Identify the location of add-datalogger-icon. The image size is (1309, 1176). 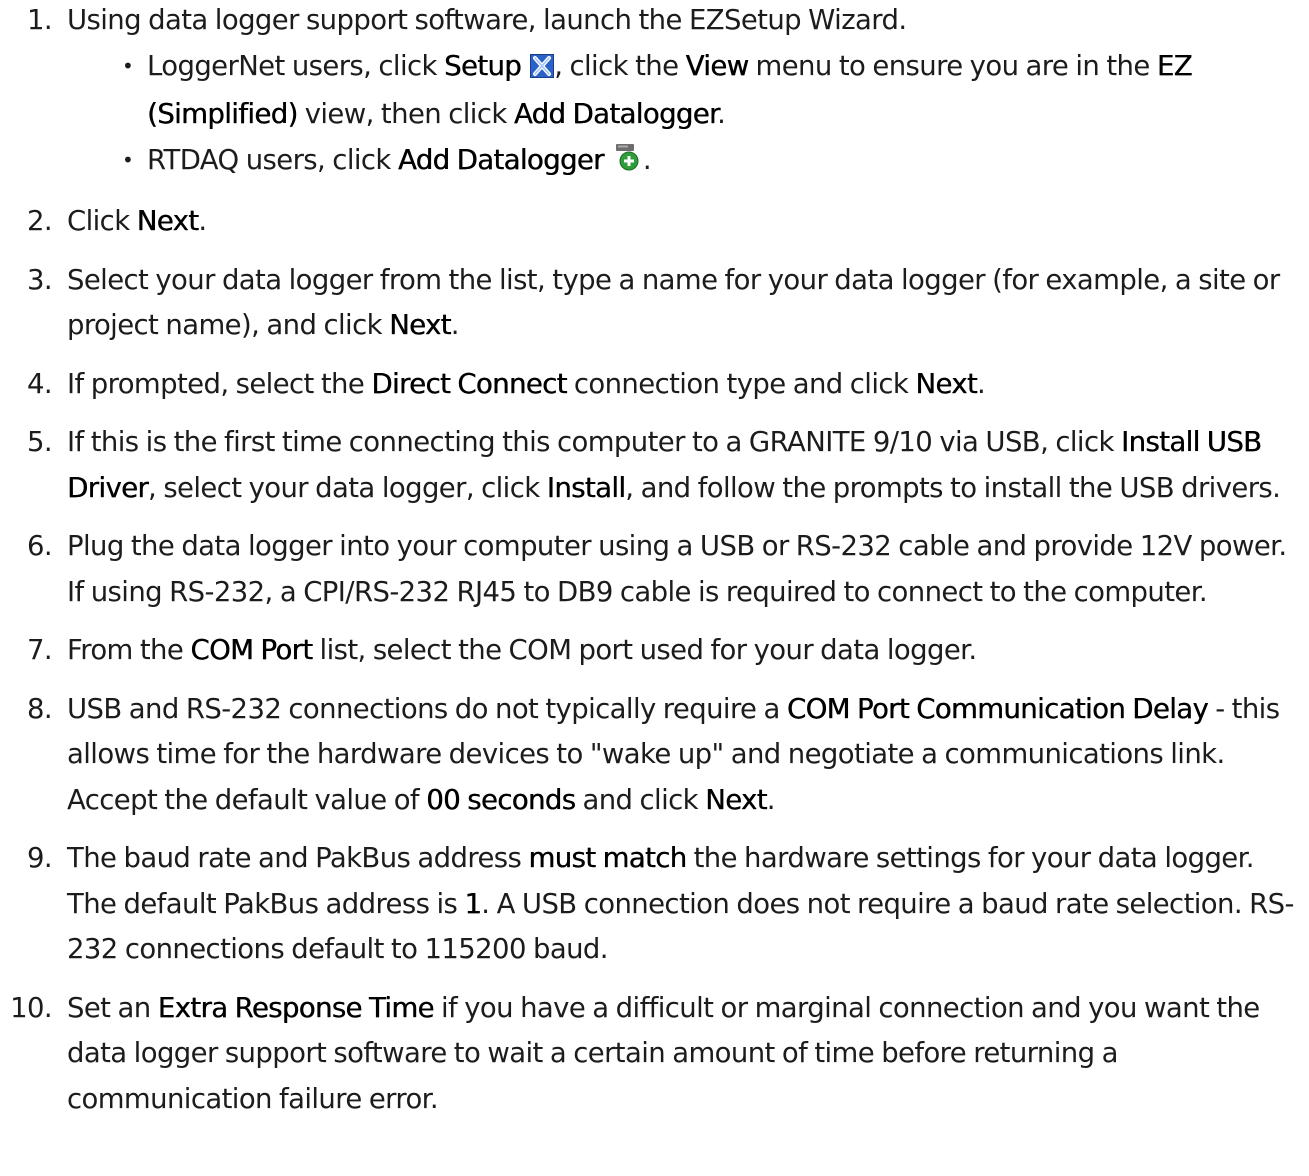
(628, 164).